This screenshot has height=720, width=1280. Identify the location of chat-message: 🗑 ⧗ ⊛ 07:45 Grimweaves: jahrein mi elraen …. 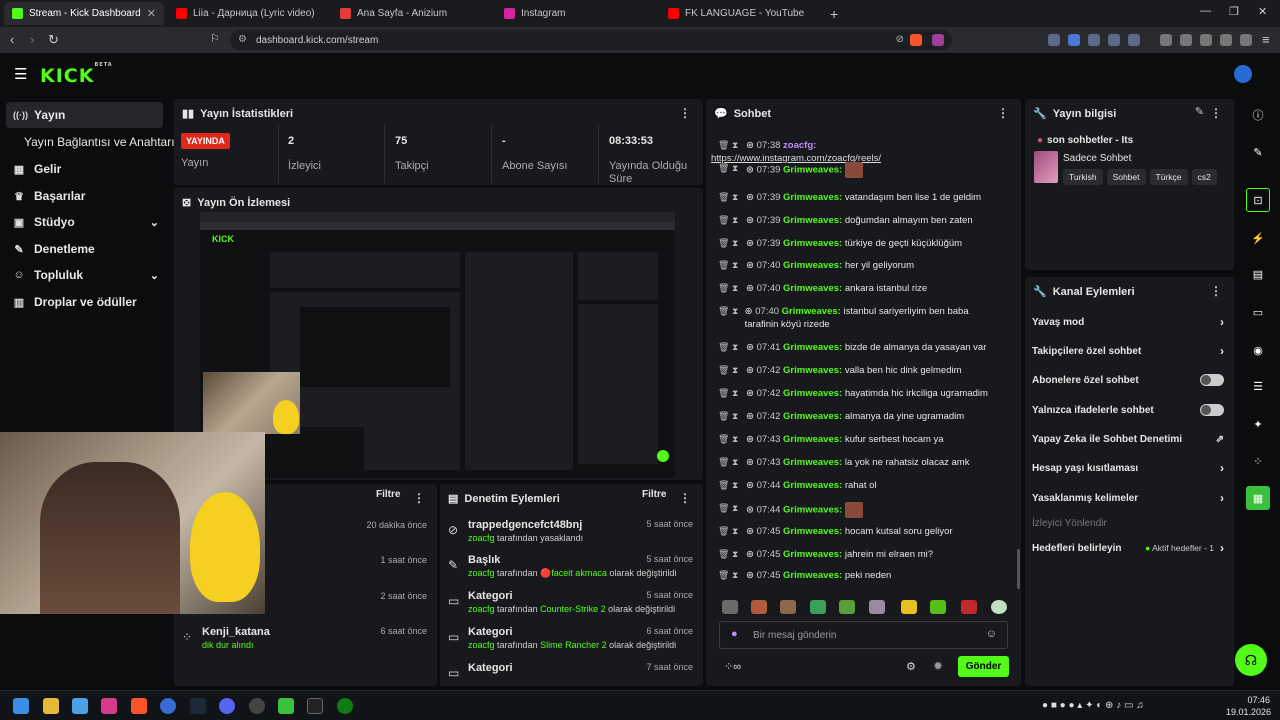
(860, 554).